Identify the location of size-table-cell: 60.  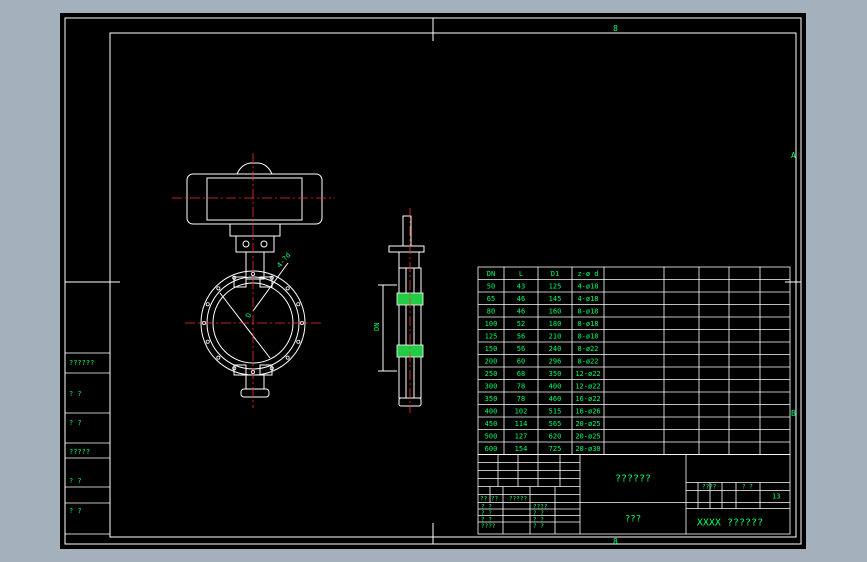
(521, 362).